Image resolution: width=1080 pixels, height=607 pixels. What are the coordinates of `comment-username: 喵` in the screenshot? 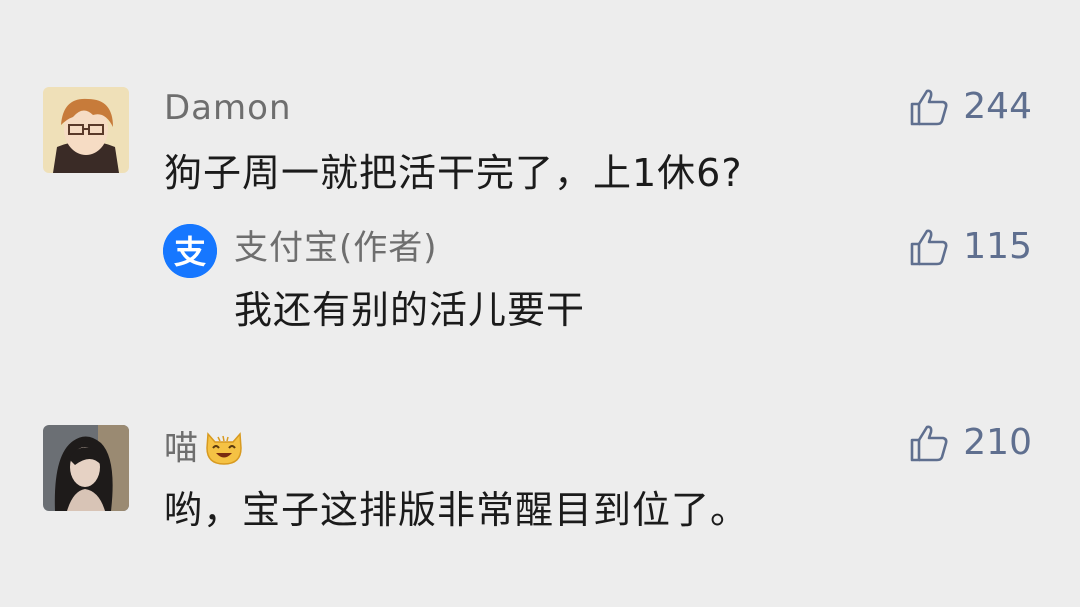 It's located at (204, 450).